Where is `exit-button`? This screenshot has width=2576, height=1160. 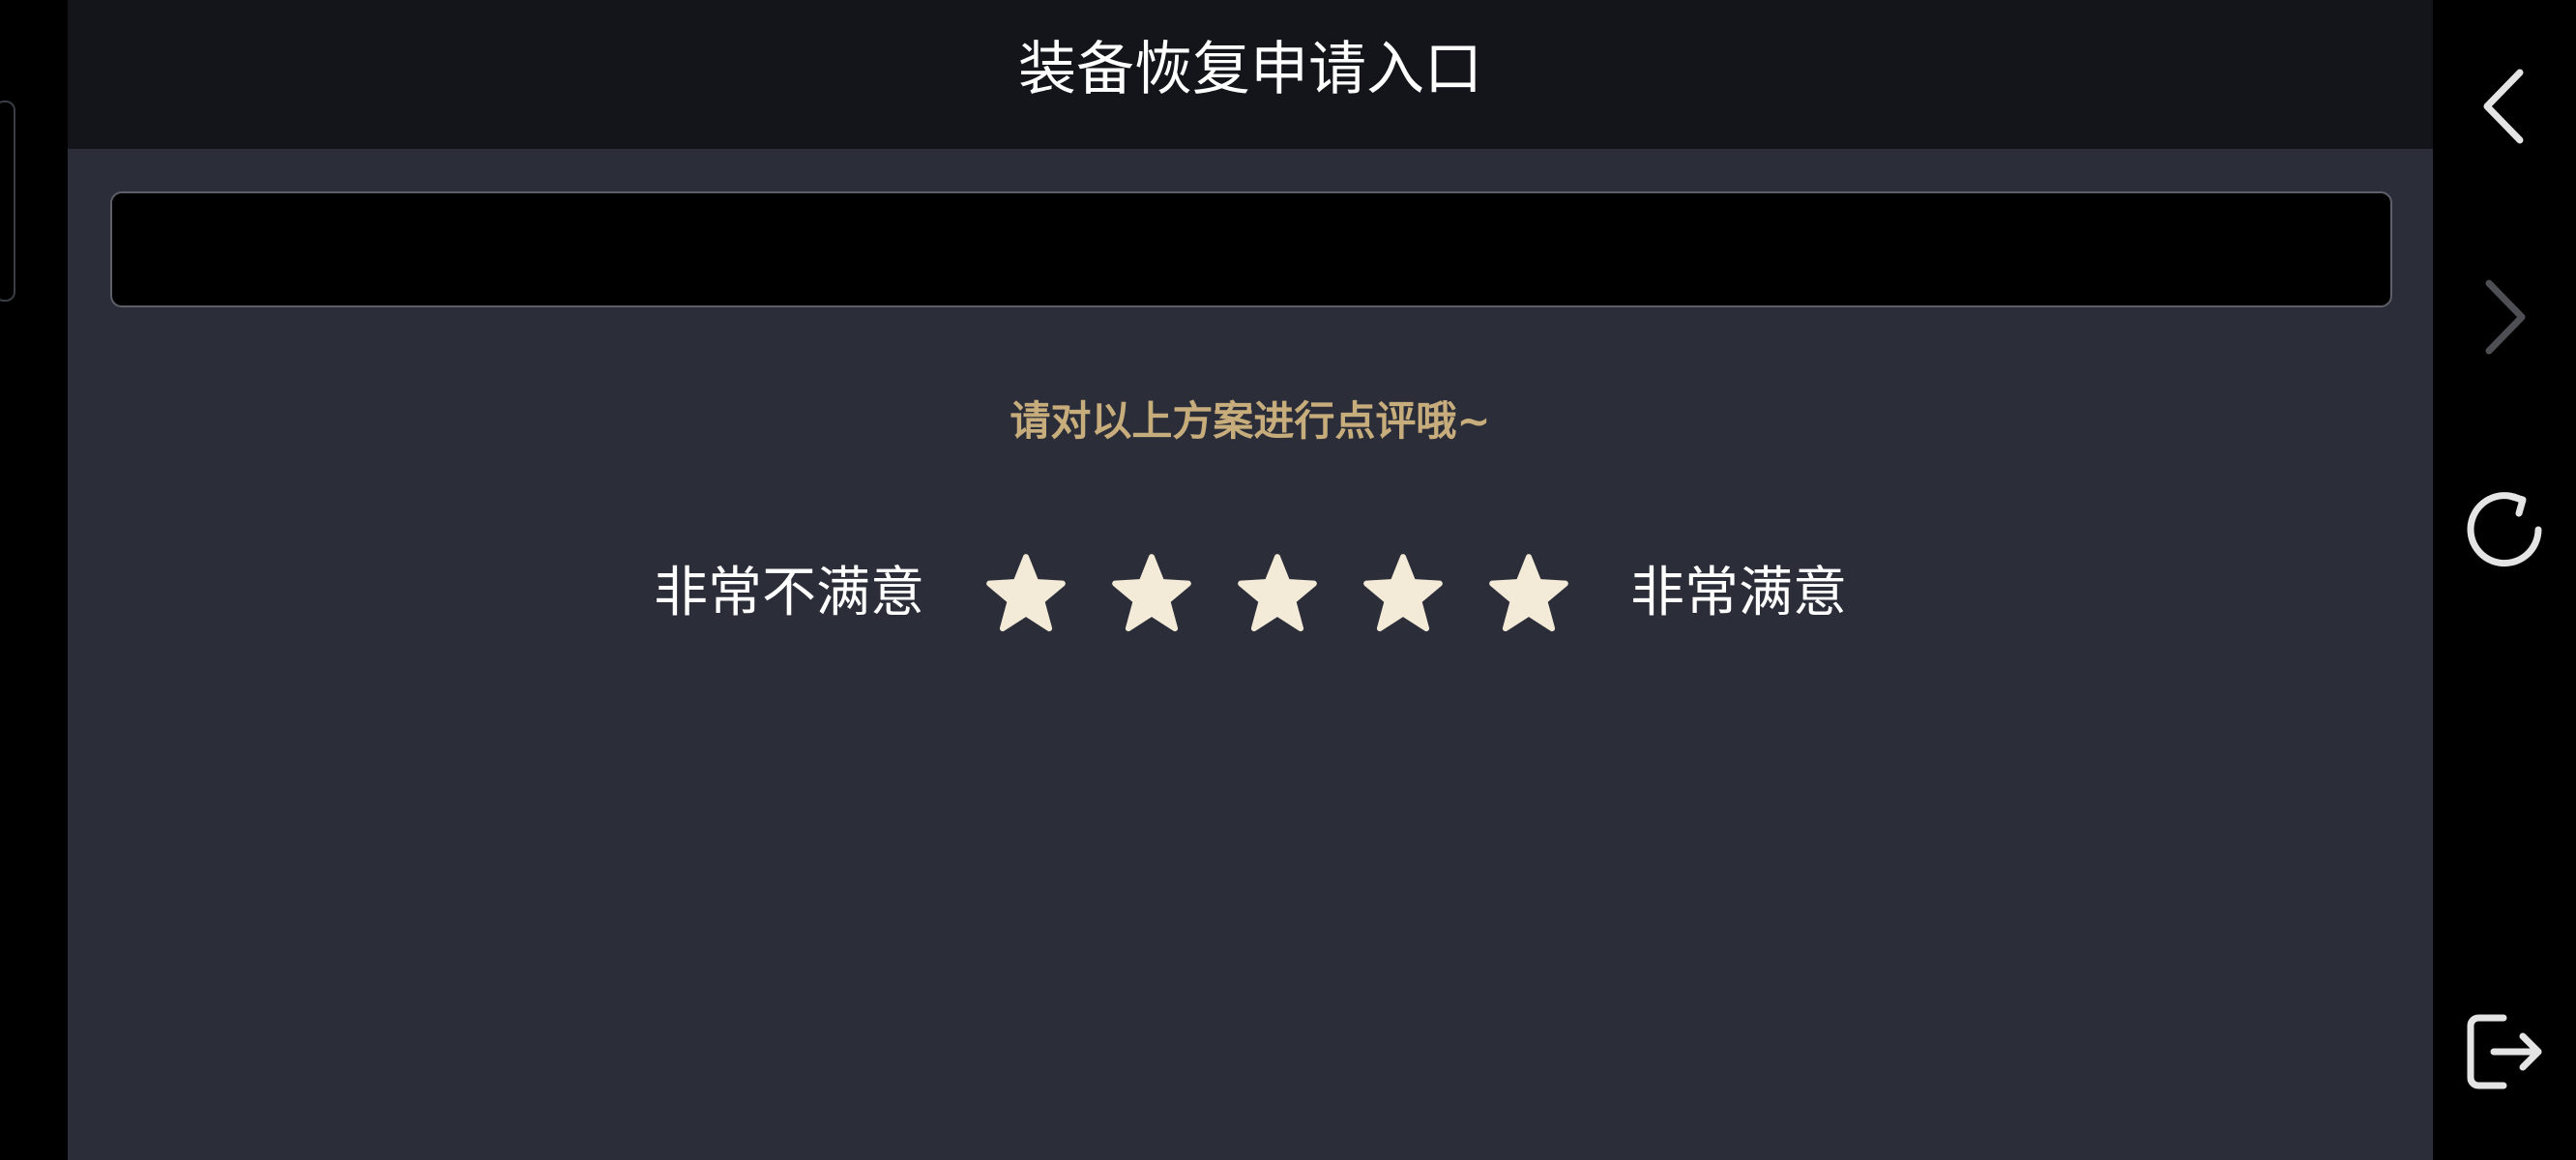
exit-button is located at coordinates (2504, 1052).